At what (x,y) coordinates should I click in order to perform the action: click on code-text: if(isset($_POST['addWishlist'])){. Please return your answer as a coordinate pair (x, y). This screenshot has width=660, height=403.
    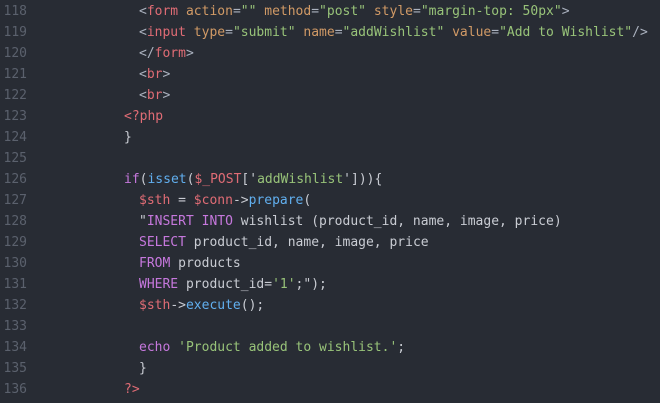
    Looking at the image, I should click on (253, 179).